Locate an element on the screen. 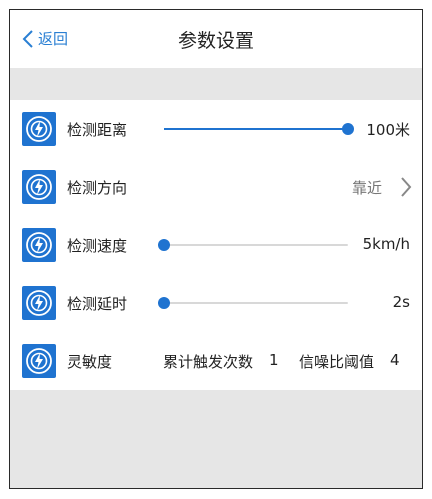 The height and width of the screenshot is (499, 432). trigger-count-value: 1 is located at coordinates (274, 360).